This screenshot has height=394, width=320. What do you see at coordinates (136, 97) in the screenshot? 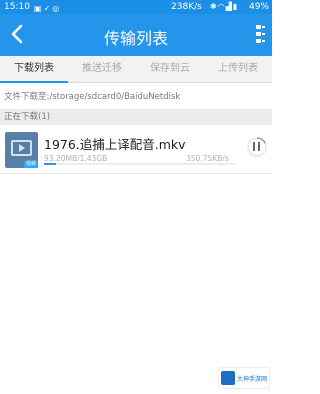
I see `download-path: 文件下载至:/storage/sdcard0/BaiduNetdisk` at bounding box center [136, 97].